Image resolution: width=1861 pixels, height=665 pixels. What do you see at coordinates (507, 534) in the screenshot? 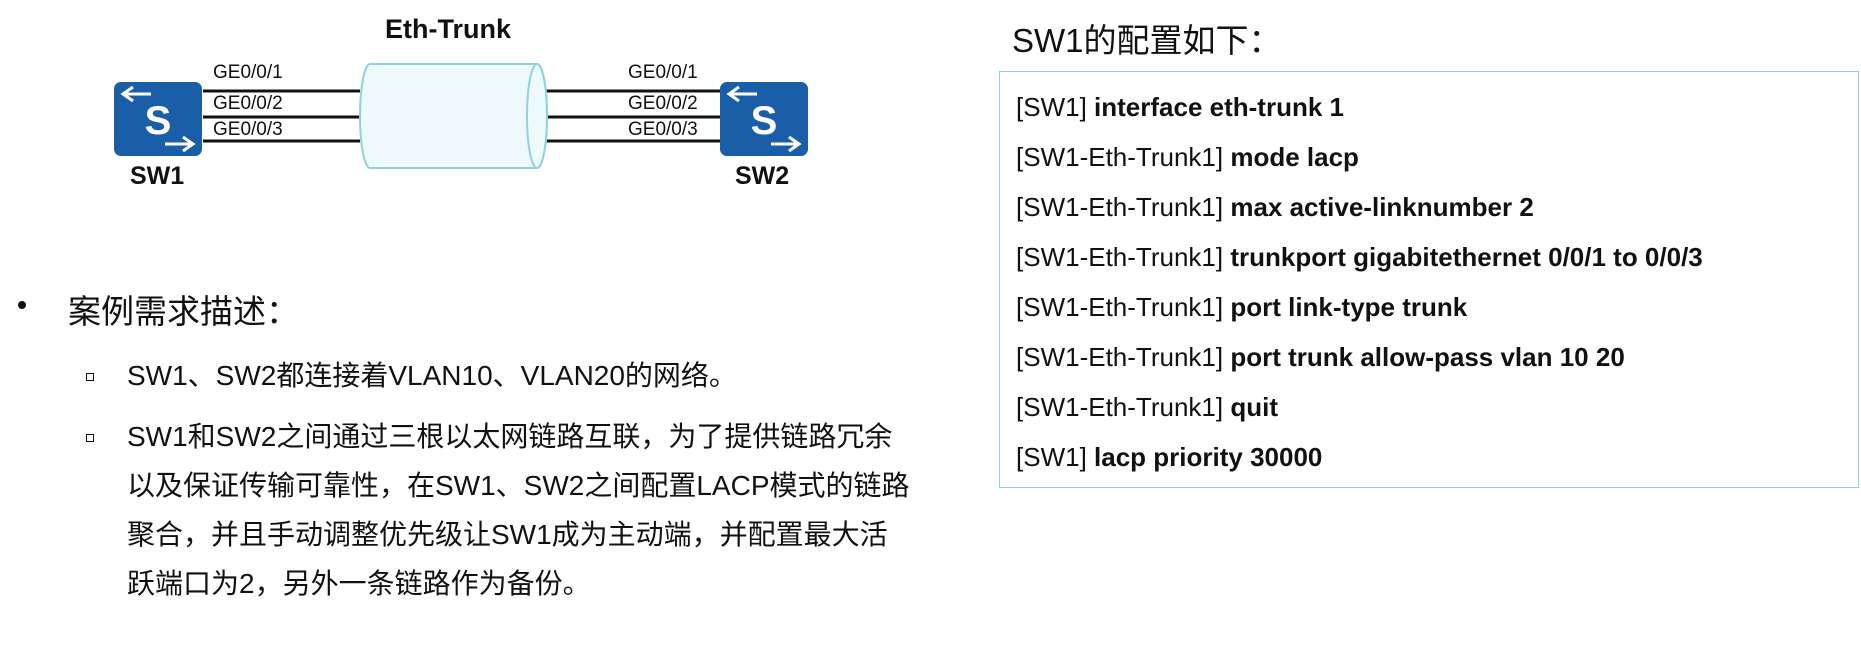
I see `requirement-line: 聚合，并且手动调整优先级让SW1成为主动端，并配置最大活` at bounding box center [507, 534].